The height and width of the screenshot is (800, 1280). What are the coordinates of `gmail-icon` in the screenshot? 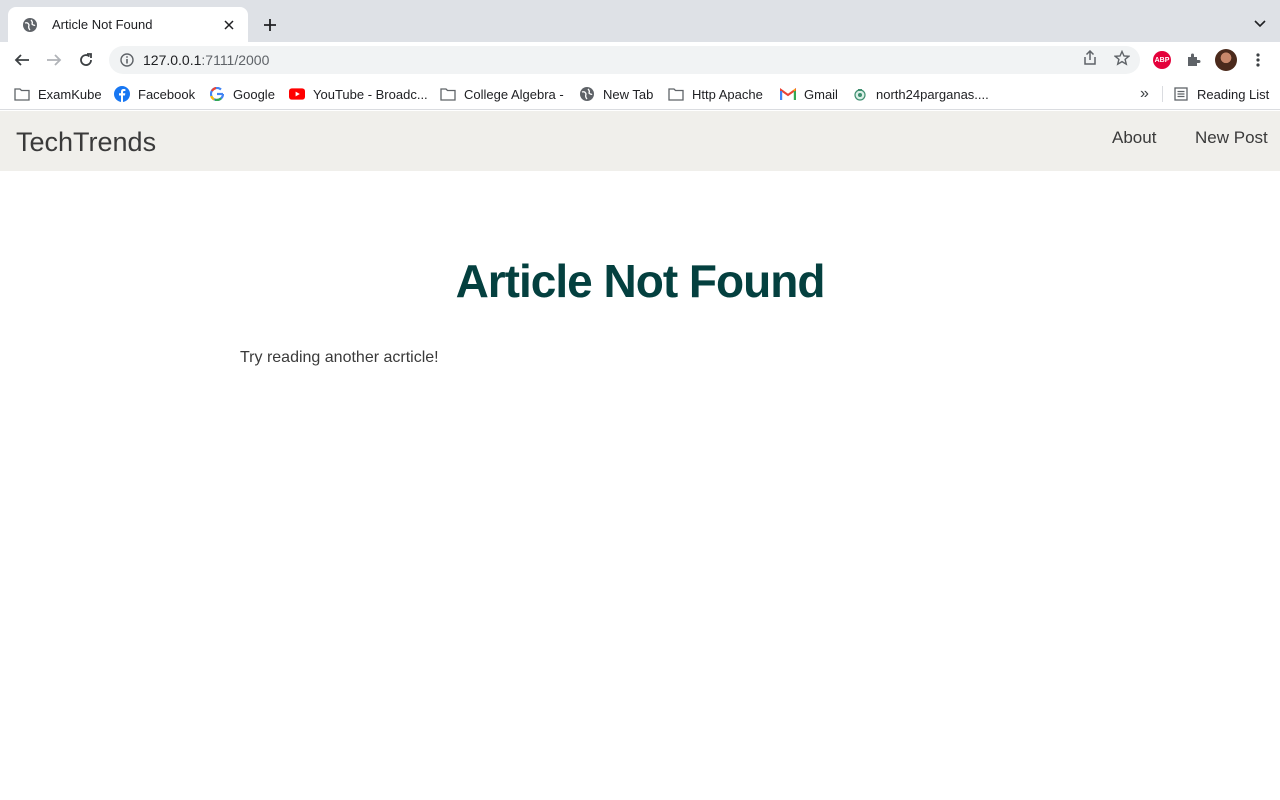 It's located at (788, 94).